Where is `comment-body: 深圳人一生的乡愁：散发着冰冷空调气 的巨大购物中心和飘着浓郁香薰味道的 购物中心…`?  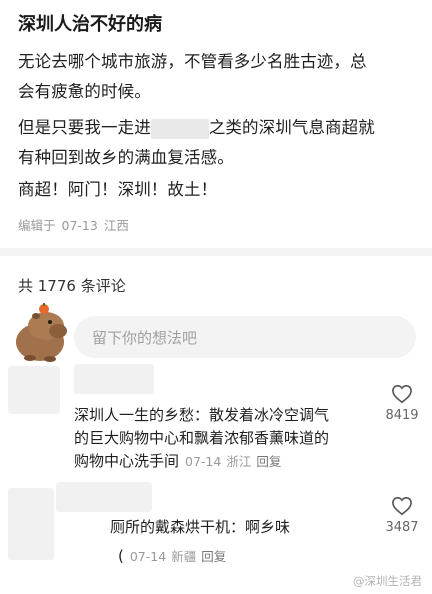 comment-body: 深圳人一生的乡愁：散发着冰冷空调气 的巨大购物中心和飘着浓郁香薰味道的 购物中心… is located at coordinates (201, 438).